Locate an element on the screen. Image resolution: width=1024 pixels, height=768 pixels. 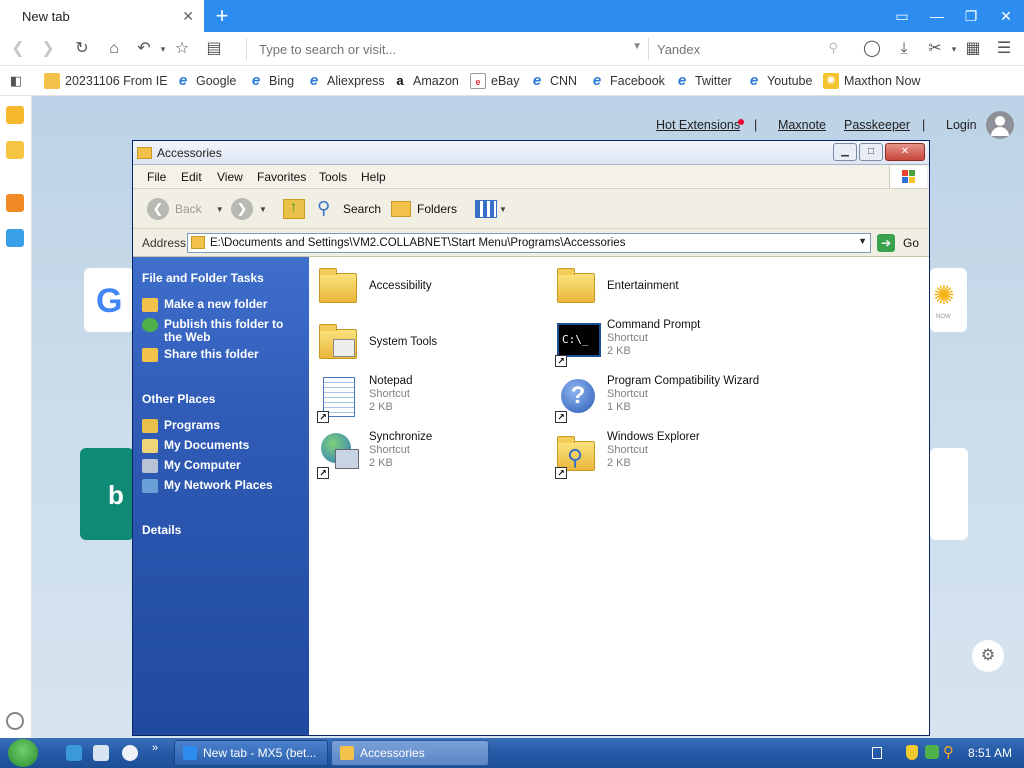
address-field: ▼ is located at coordinates (529, 243).